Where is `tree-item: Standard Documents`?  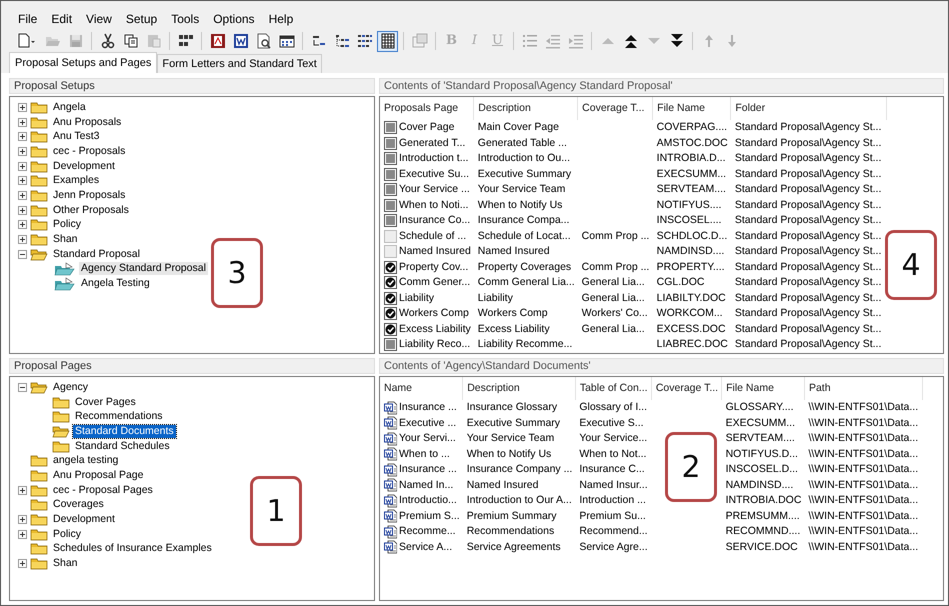 tree-item: Standard Documents is located at coordinates (124, 431).